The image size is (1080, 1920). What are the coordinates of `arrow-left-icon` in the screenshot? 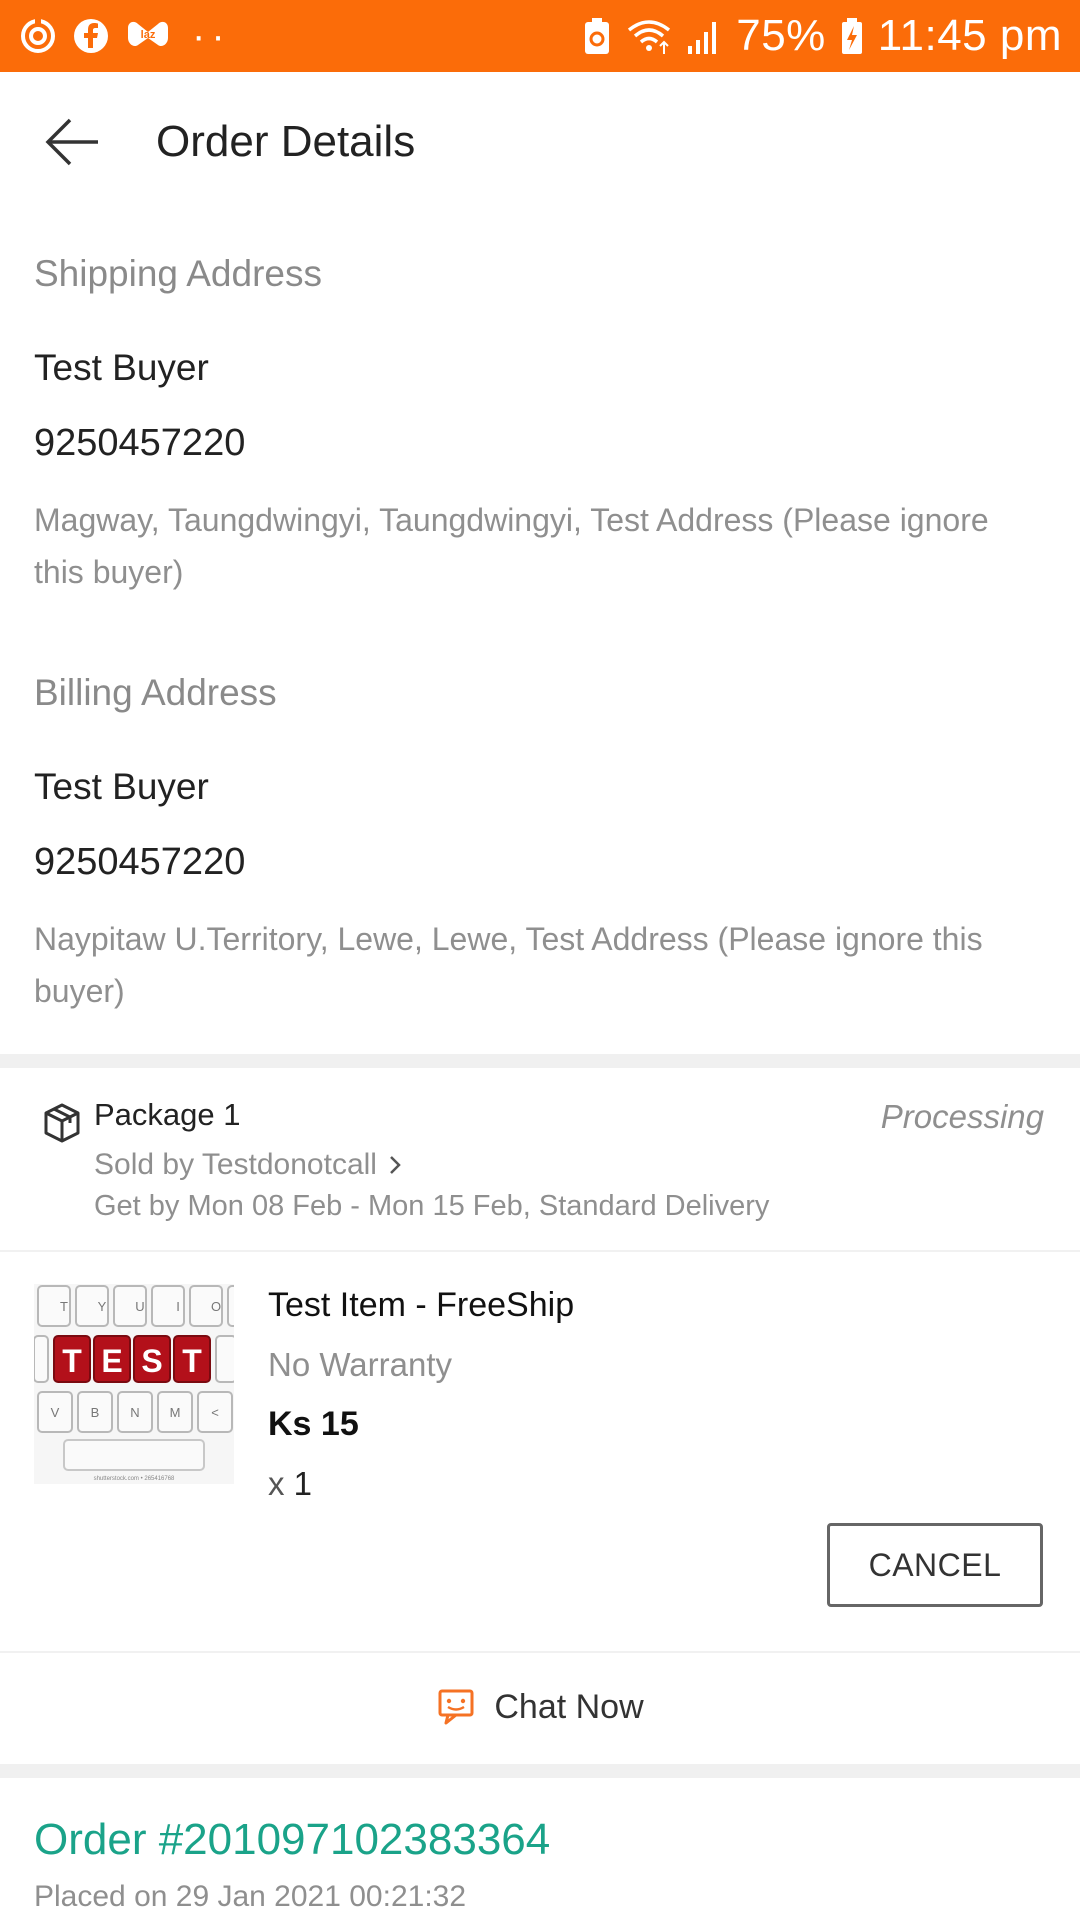 It's located at (71, 142).